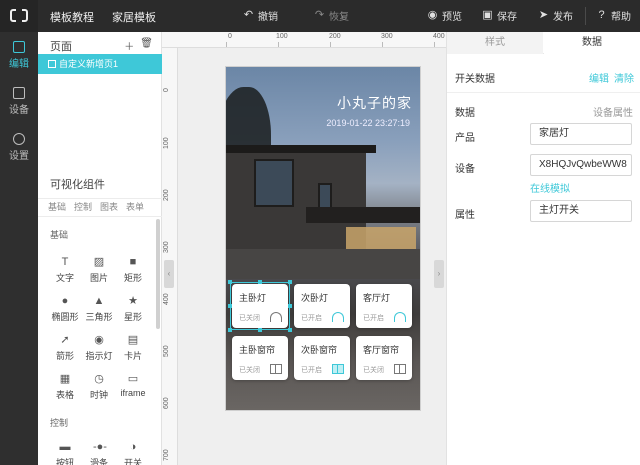  Describe the element at coordinates (555, 16) in the screenshot. I see `publish-button: ➤ 发布` at that location.